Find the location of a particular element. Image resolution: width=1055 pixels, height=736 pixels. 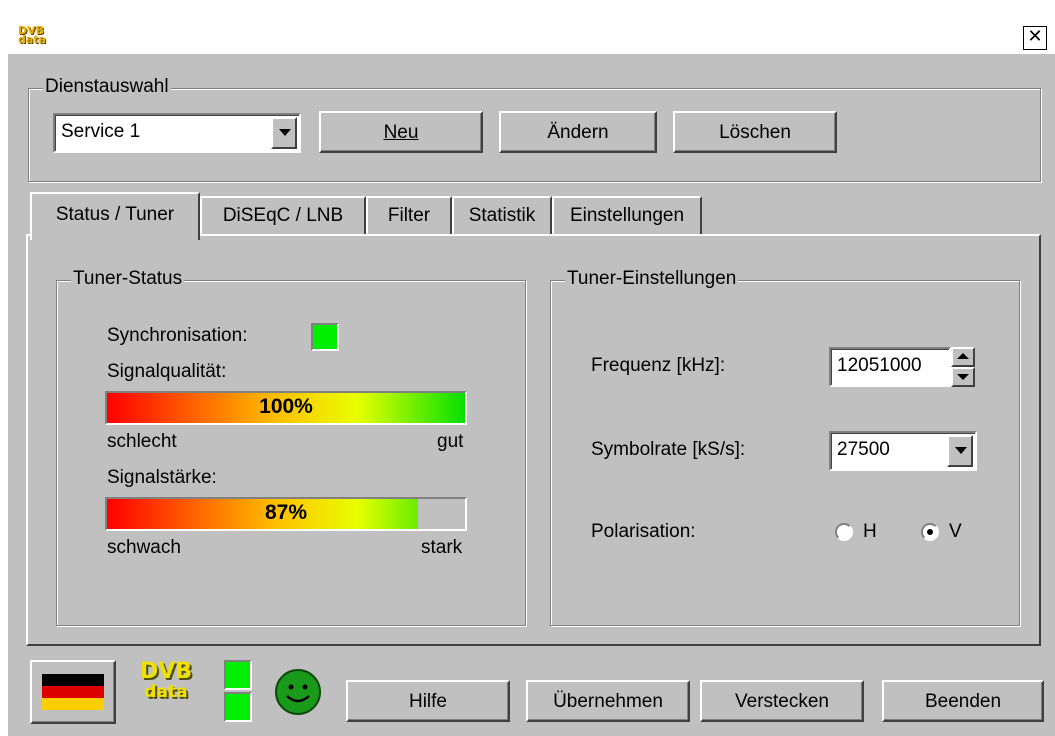

sync-indicator is located at coordinates (325, 337).